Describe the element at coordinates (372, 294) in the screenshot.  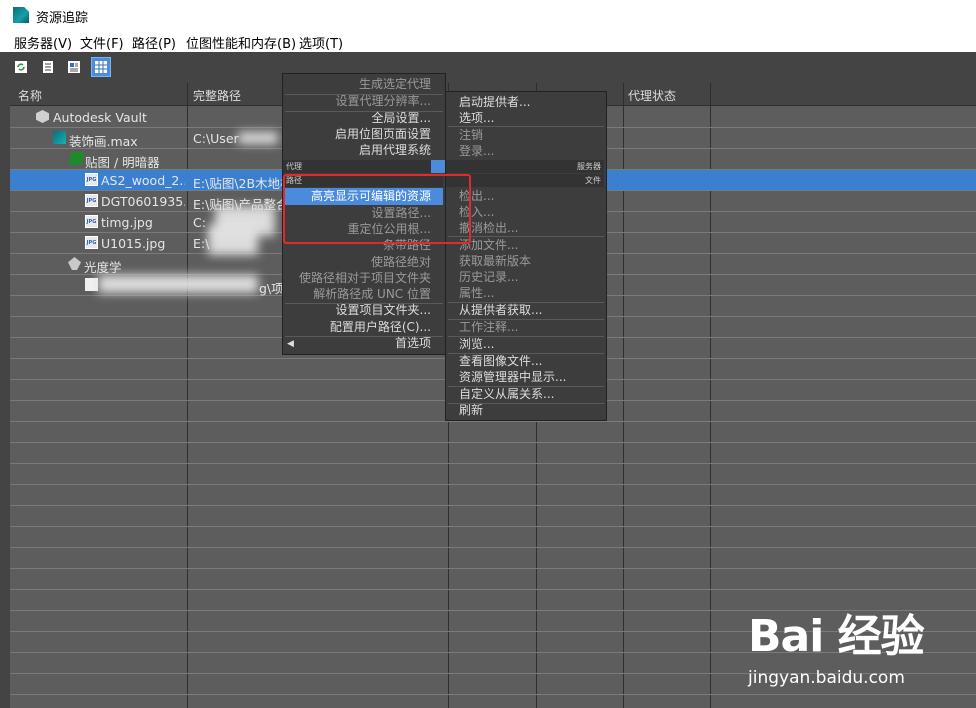
I see `menu-item-resolve-unc: 解析路径成 UNC 位置` at that location.